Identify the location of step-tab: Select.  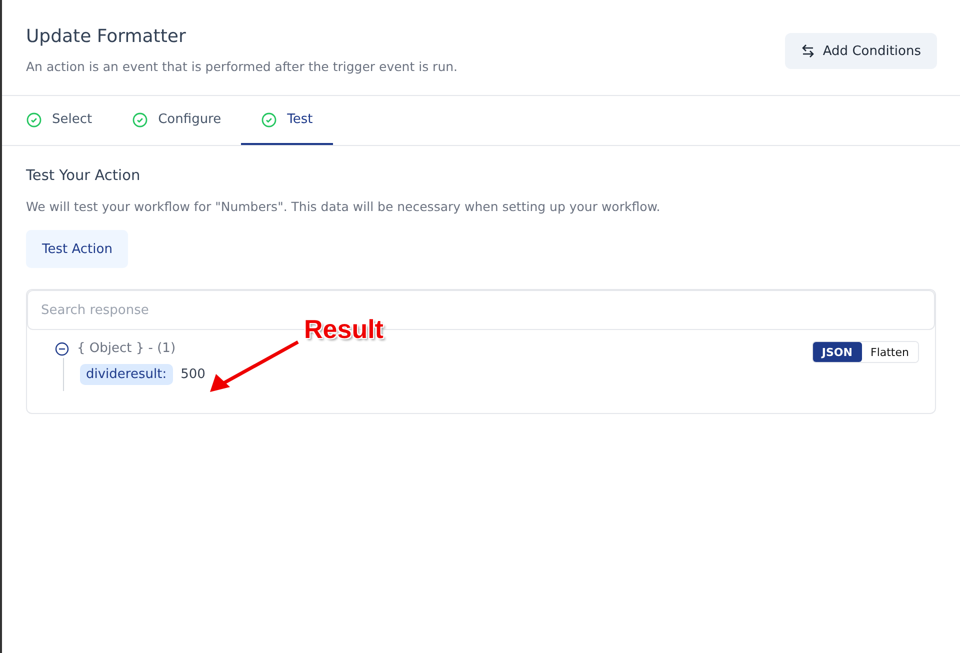
(69, 120).